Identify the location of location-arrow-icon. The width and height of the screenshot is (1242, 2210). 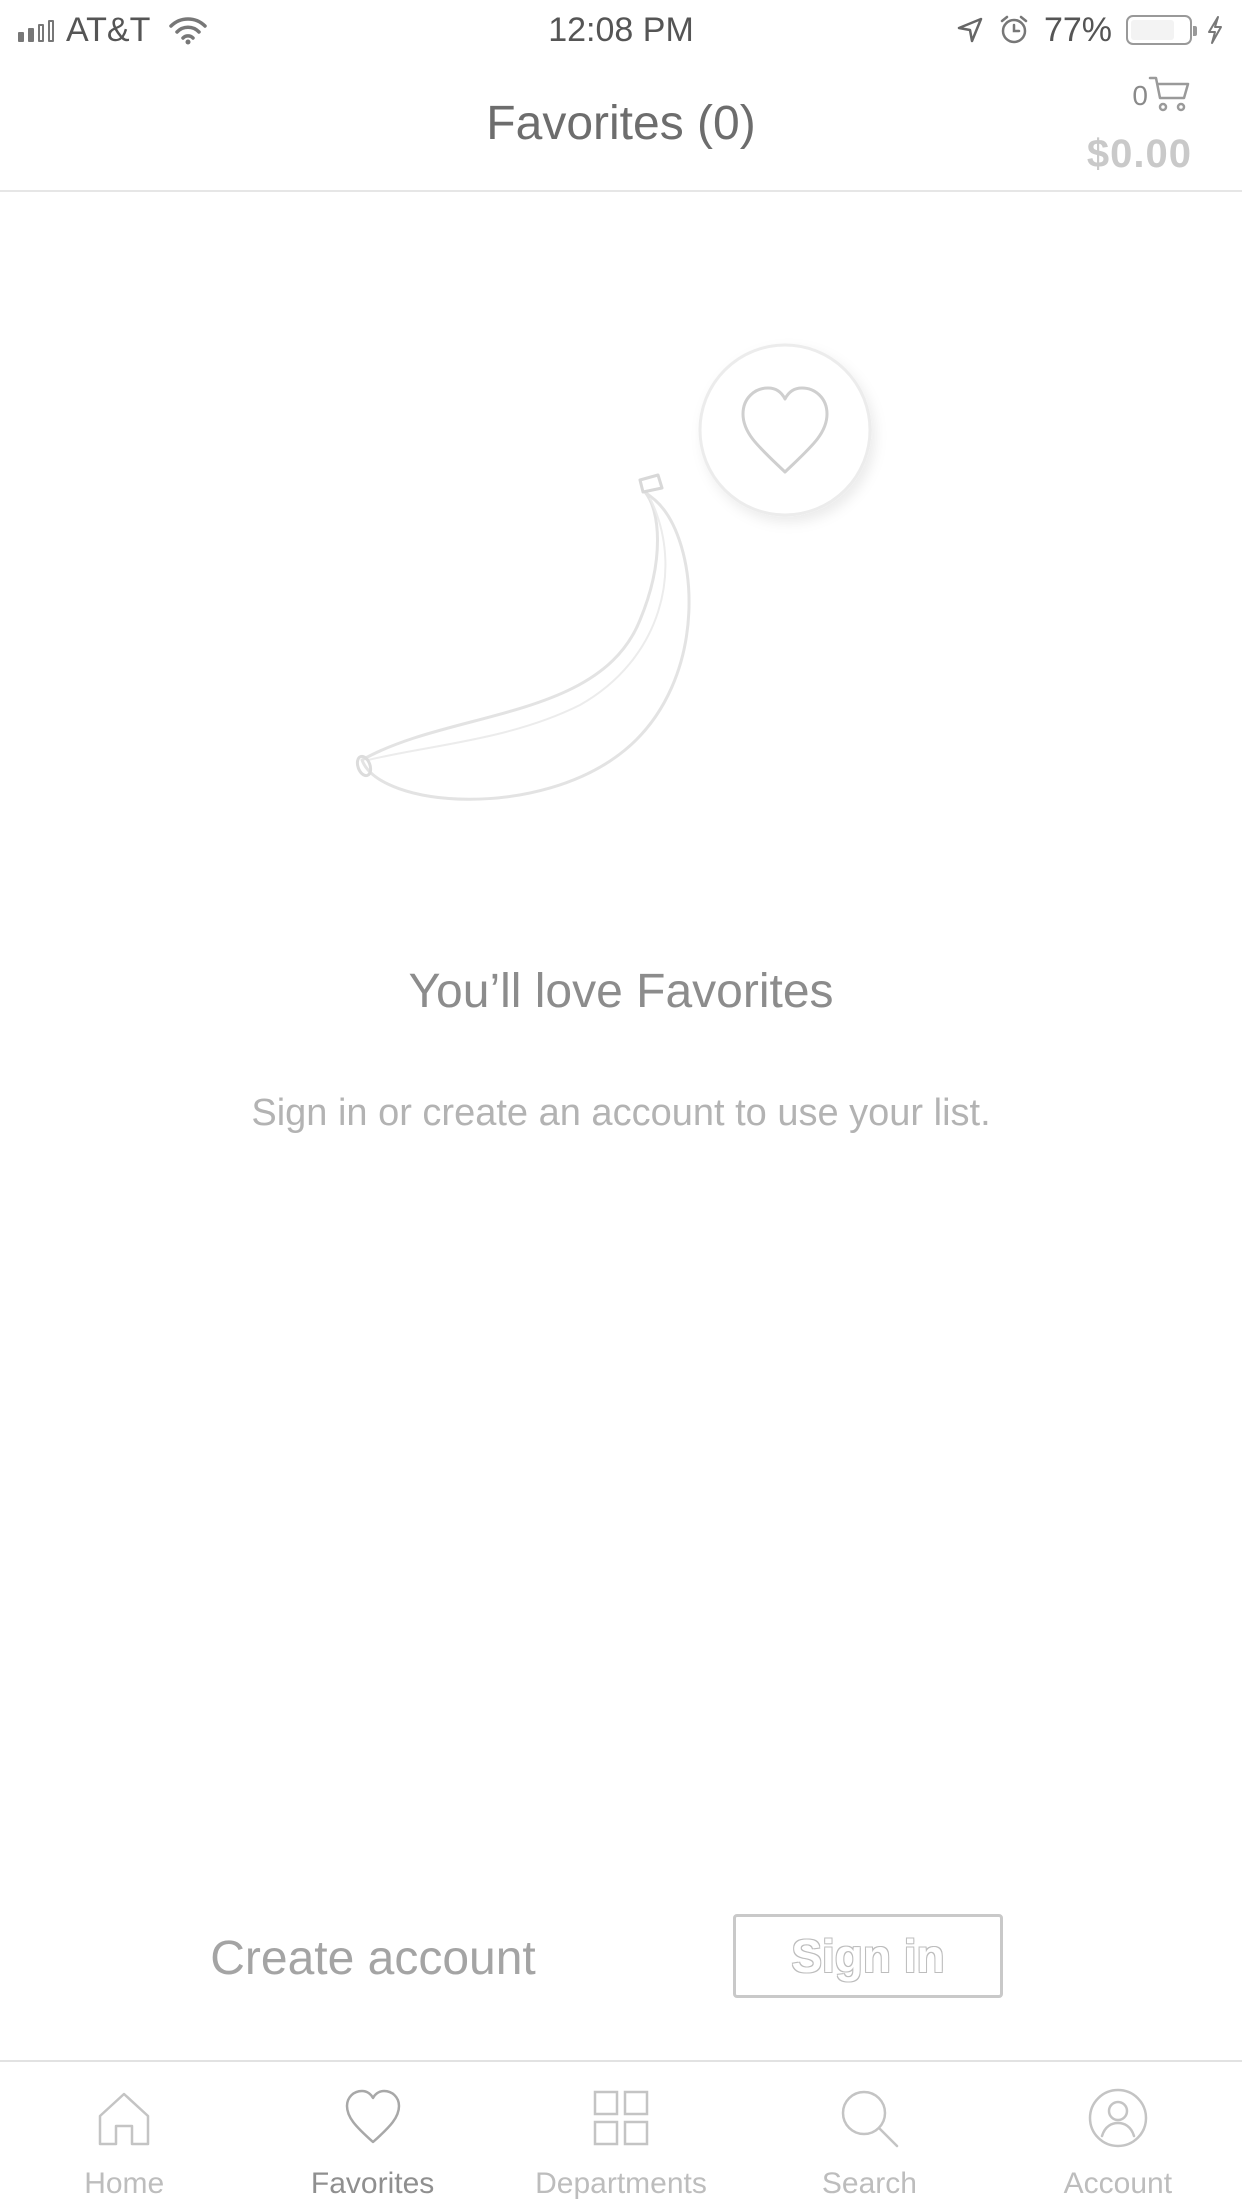
(970, 30).